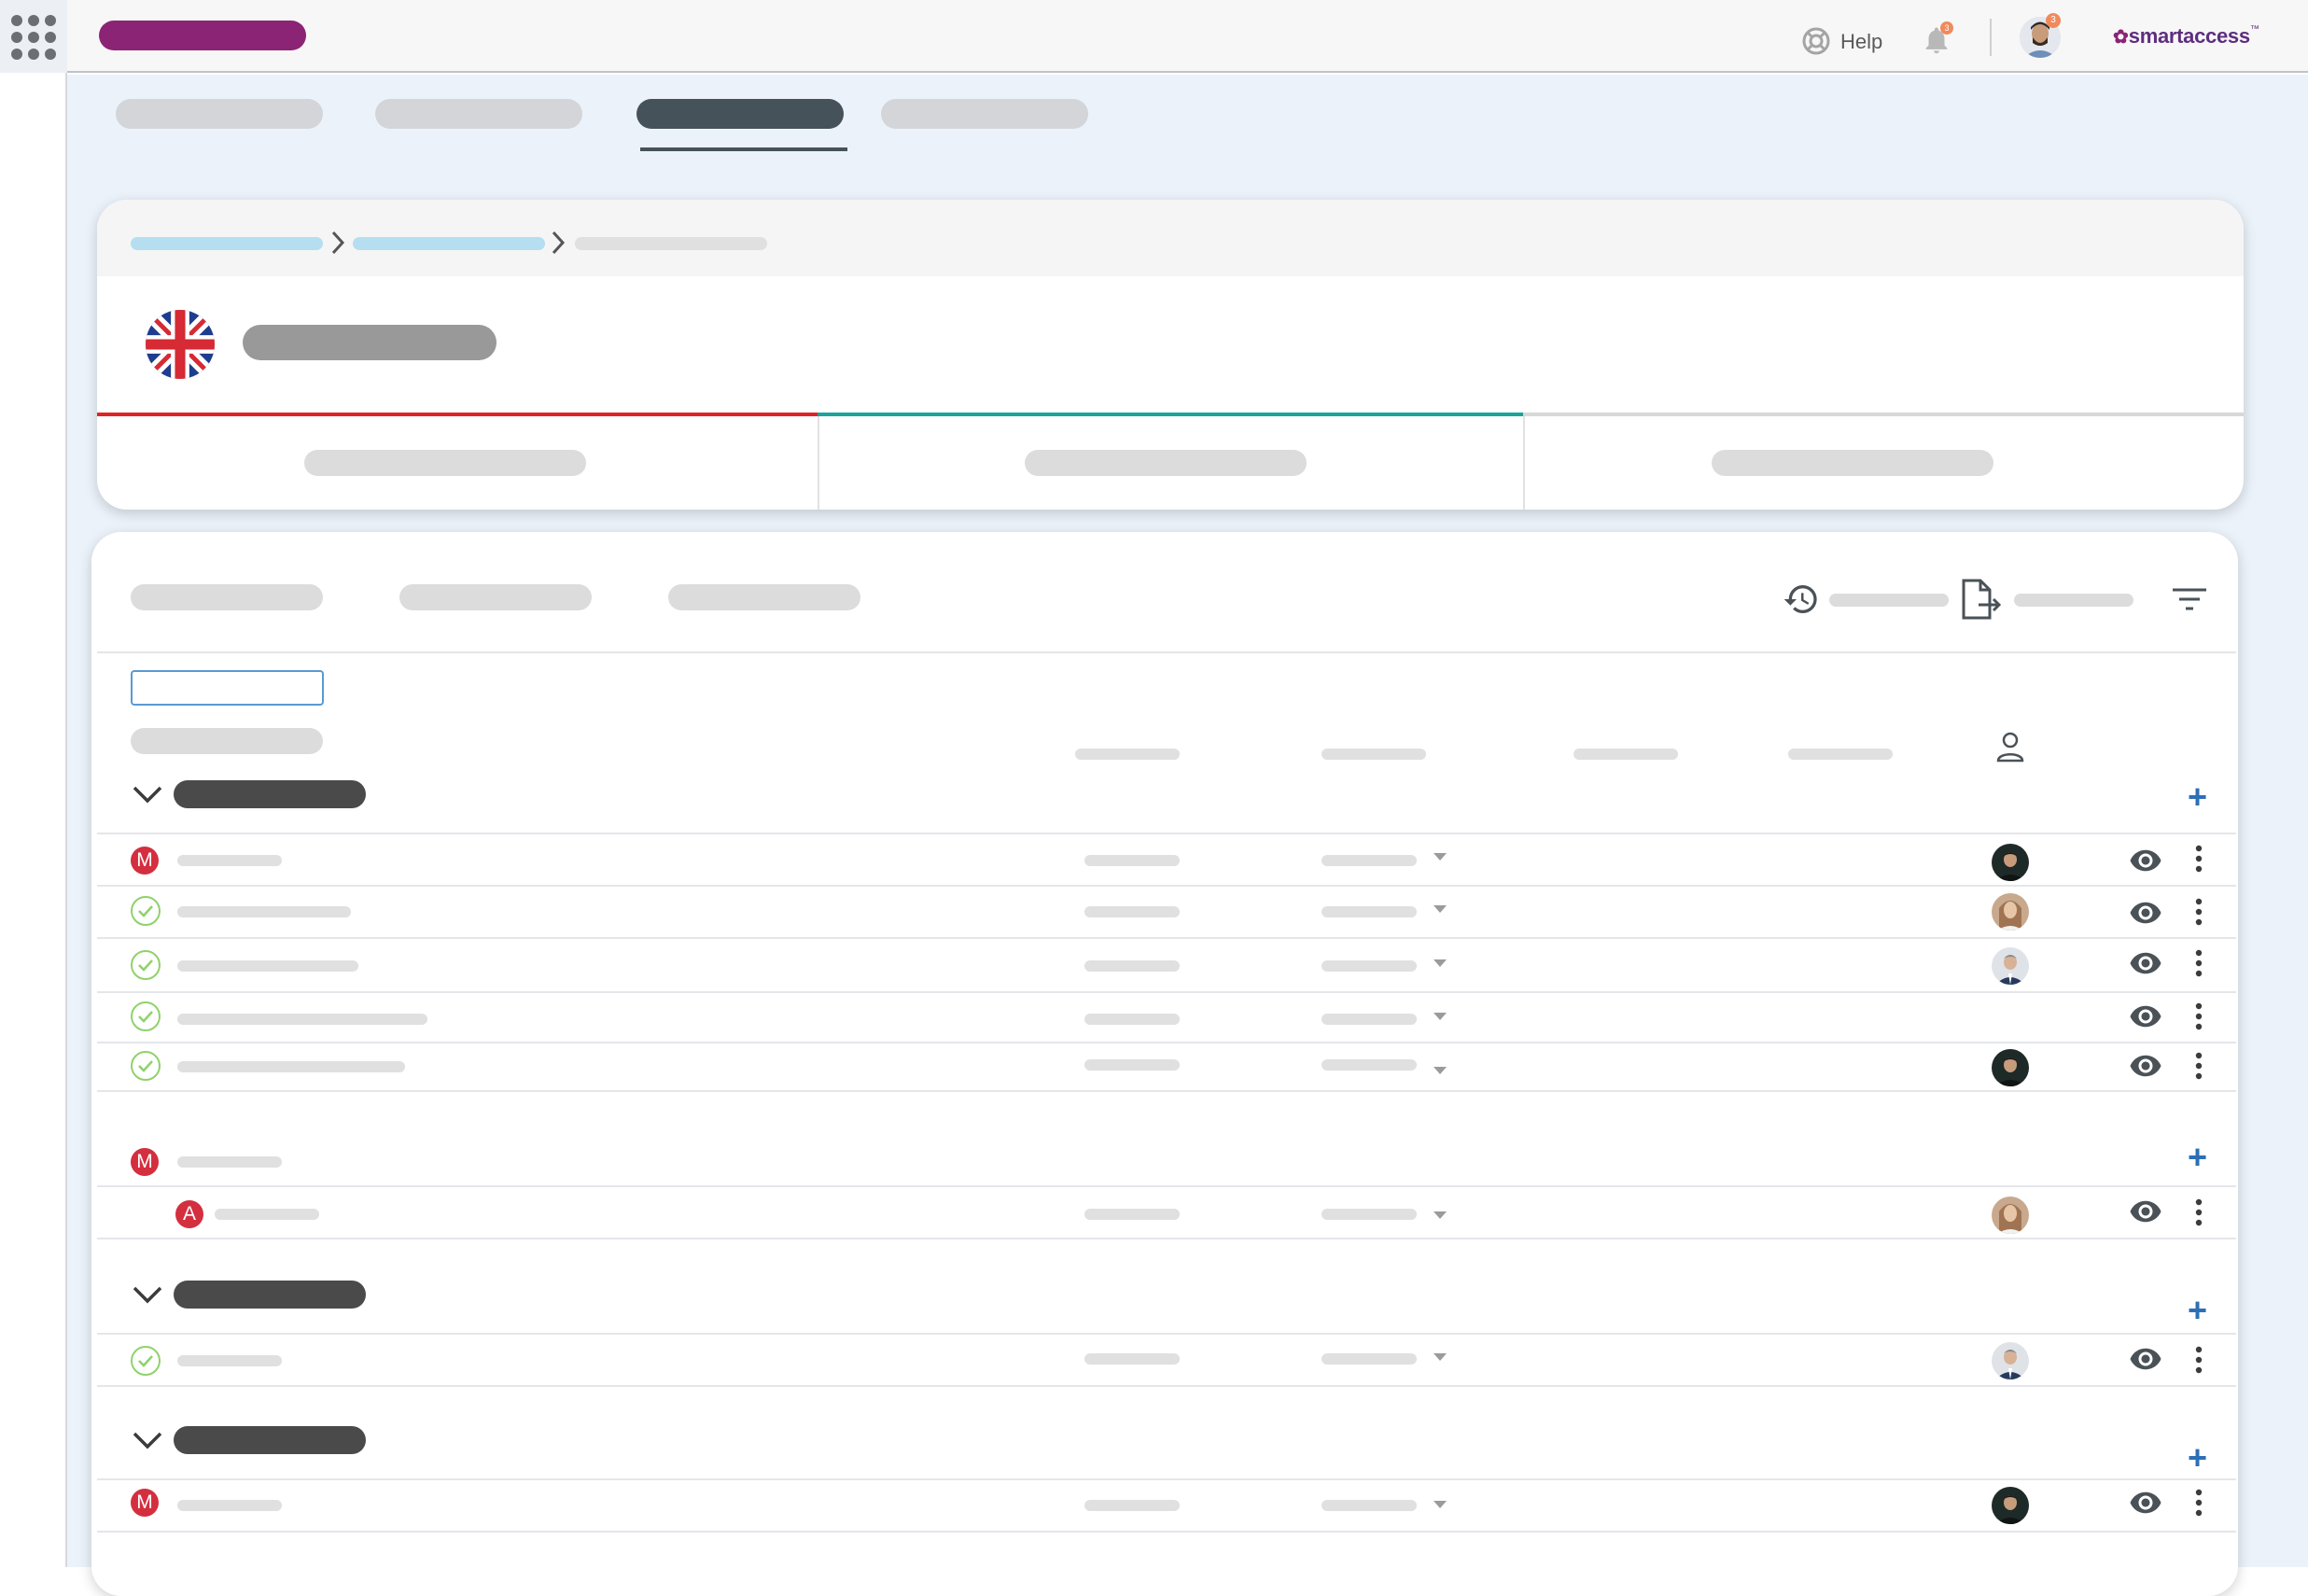 The height and width of the screenshot is (1596, 2308). I want to click on app-title-placeholder, so click(202, 35).